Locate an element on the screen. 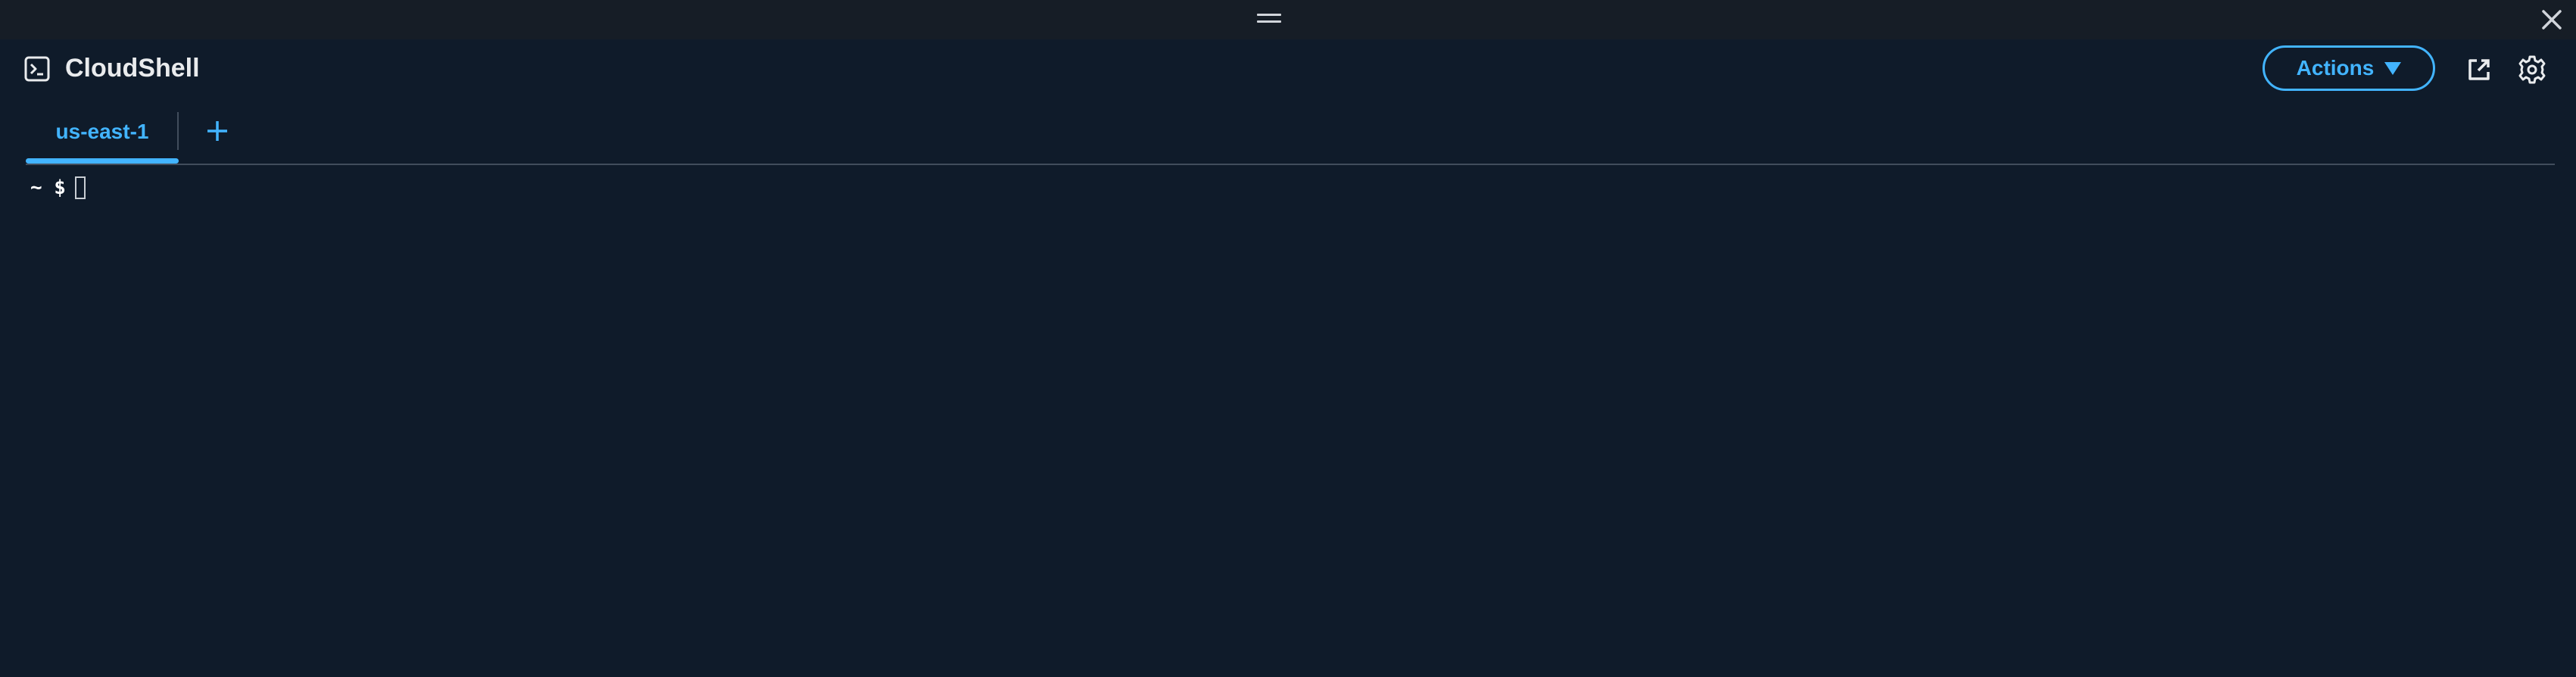 This screenshot has height=677, width=2576. plus-icon is located at coordinates (217, 131).